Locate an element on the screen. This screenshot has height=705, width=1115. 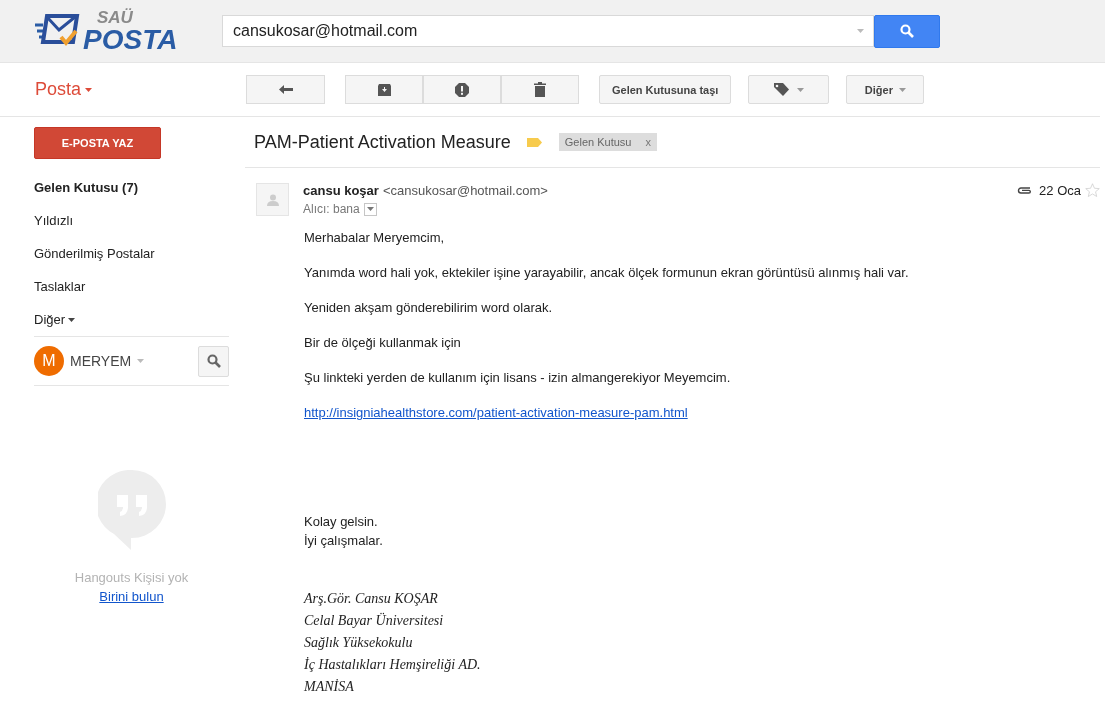
app-menu: Posta is located at coordinates (123, 89).